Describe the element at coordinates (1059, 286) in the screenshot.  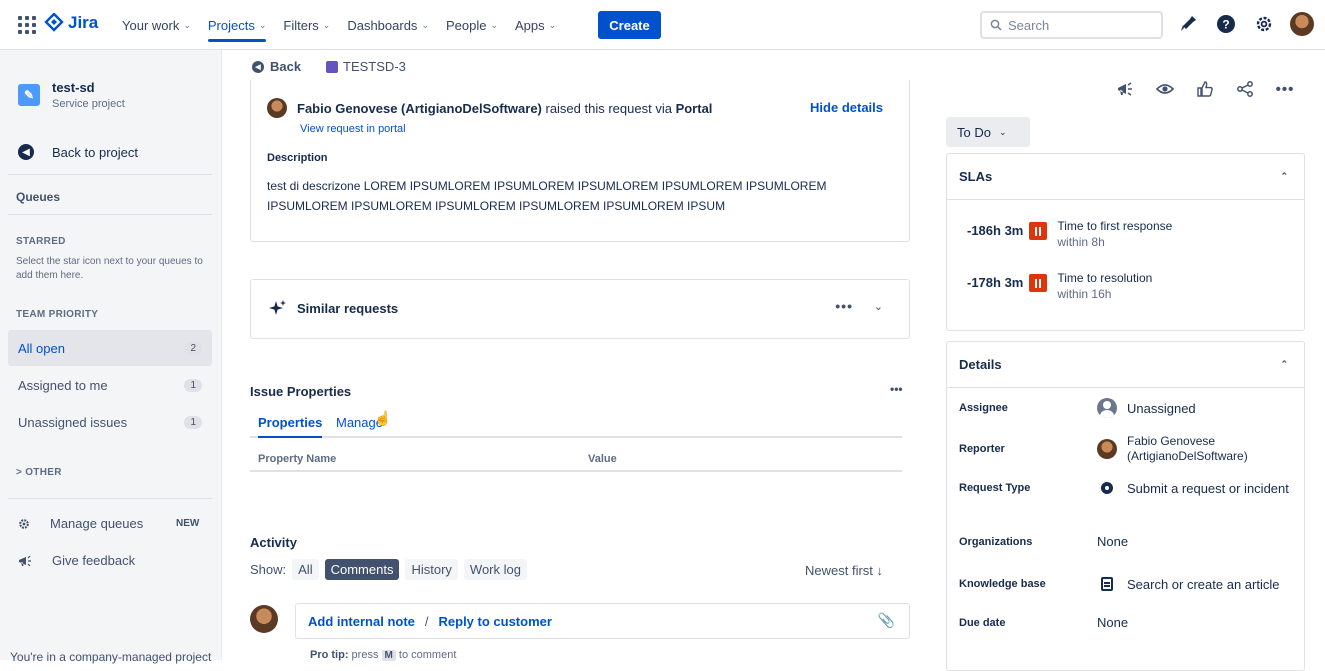
I see `sla-item: -178h 3m Time to resolution within 16h` at that location.